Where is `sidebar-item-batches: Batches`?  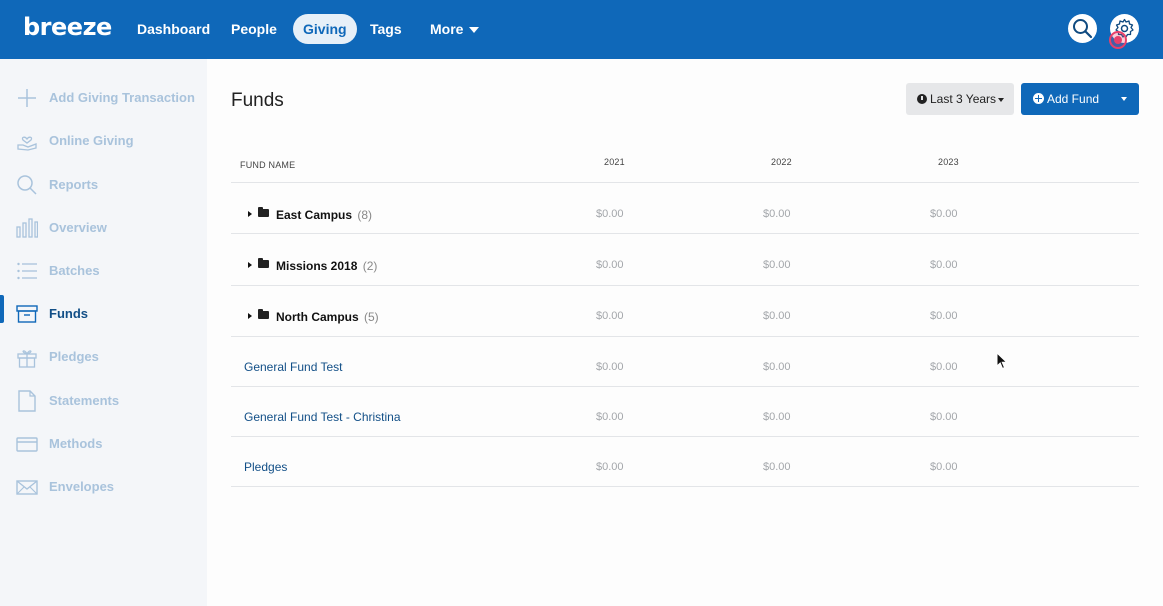 sidebar-item-batches: Batches is located at coordinates (103, 271).